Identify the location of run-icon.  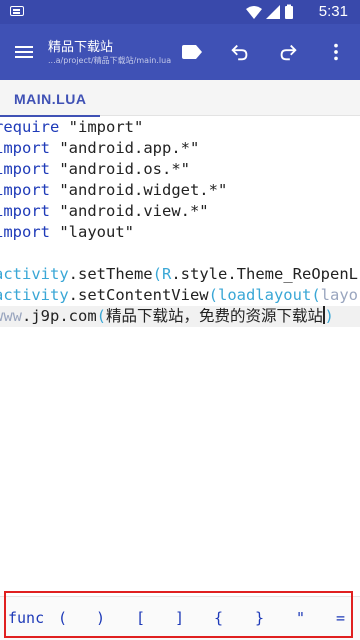
(192, 52).